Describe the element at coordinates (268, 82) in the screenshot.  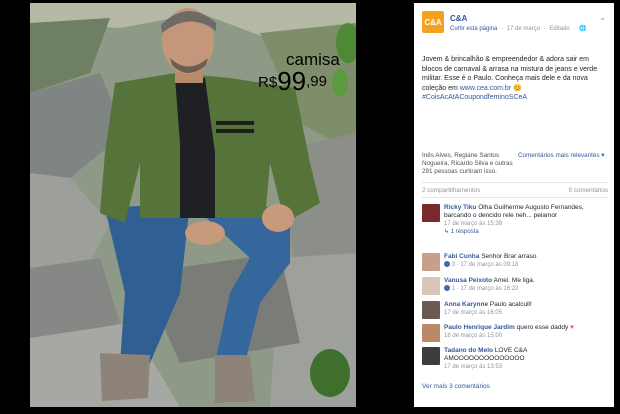
I see `price-currency: R$` at that location.